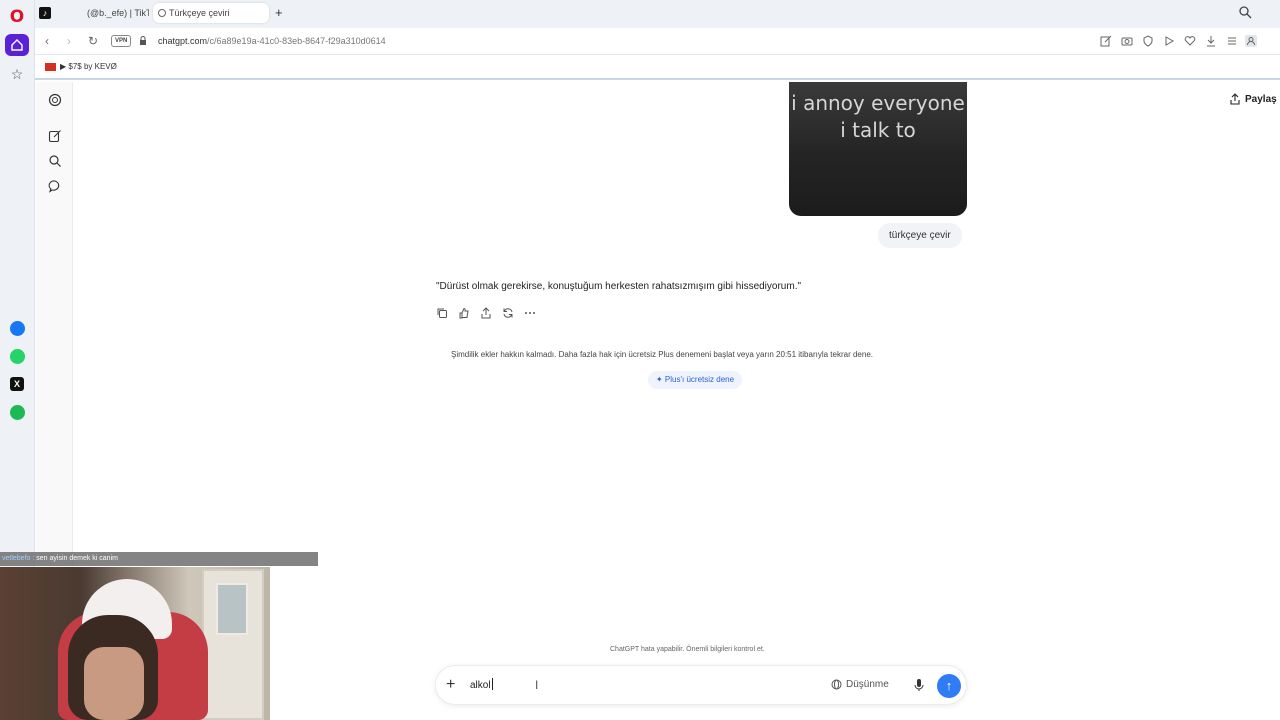  Describe the element at coordinates (1190, 41) in the screenshot. I see `heart-icon` at that location.